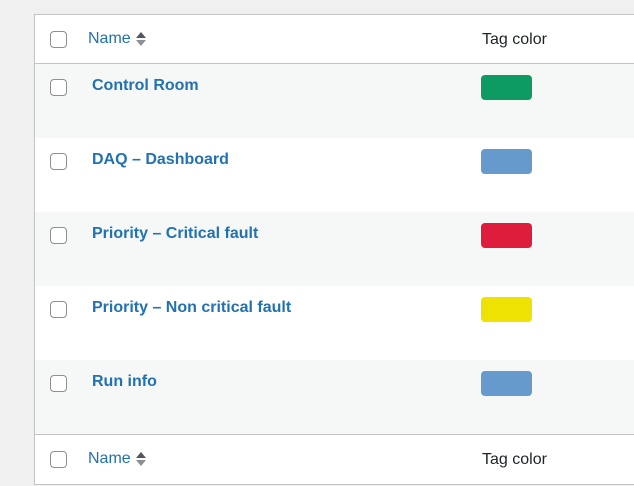  I want to click on table-row: Control Room, so click(334, 101).